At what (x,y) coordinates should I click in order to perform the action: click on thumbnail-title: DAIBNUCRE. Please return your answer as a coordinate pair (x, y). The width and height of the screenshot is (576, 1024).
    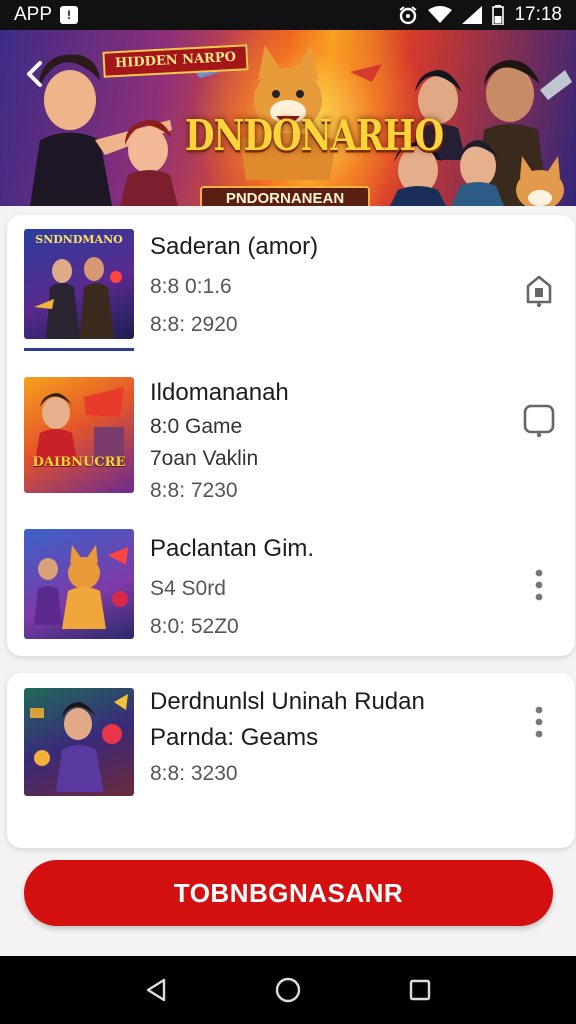
    Looking at the image, I should click on (79, 462).